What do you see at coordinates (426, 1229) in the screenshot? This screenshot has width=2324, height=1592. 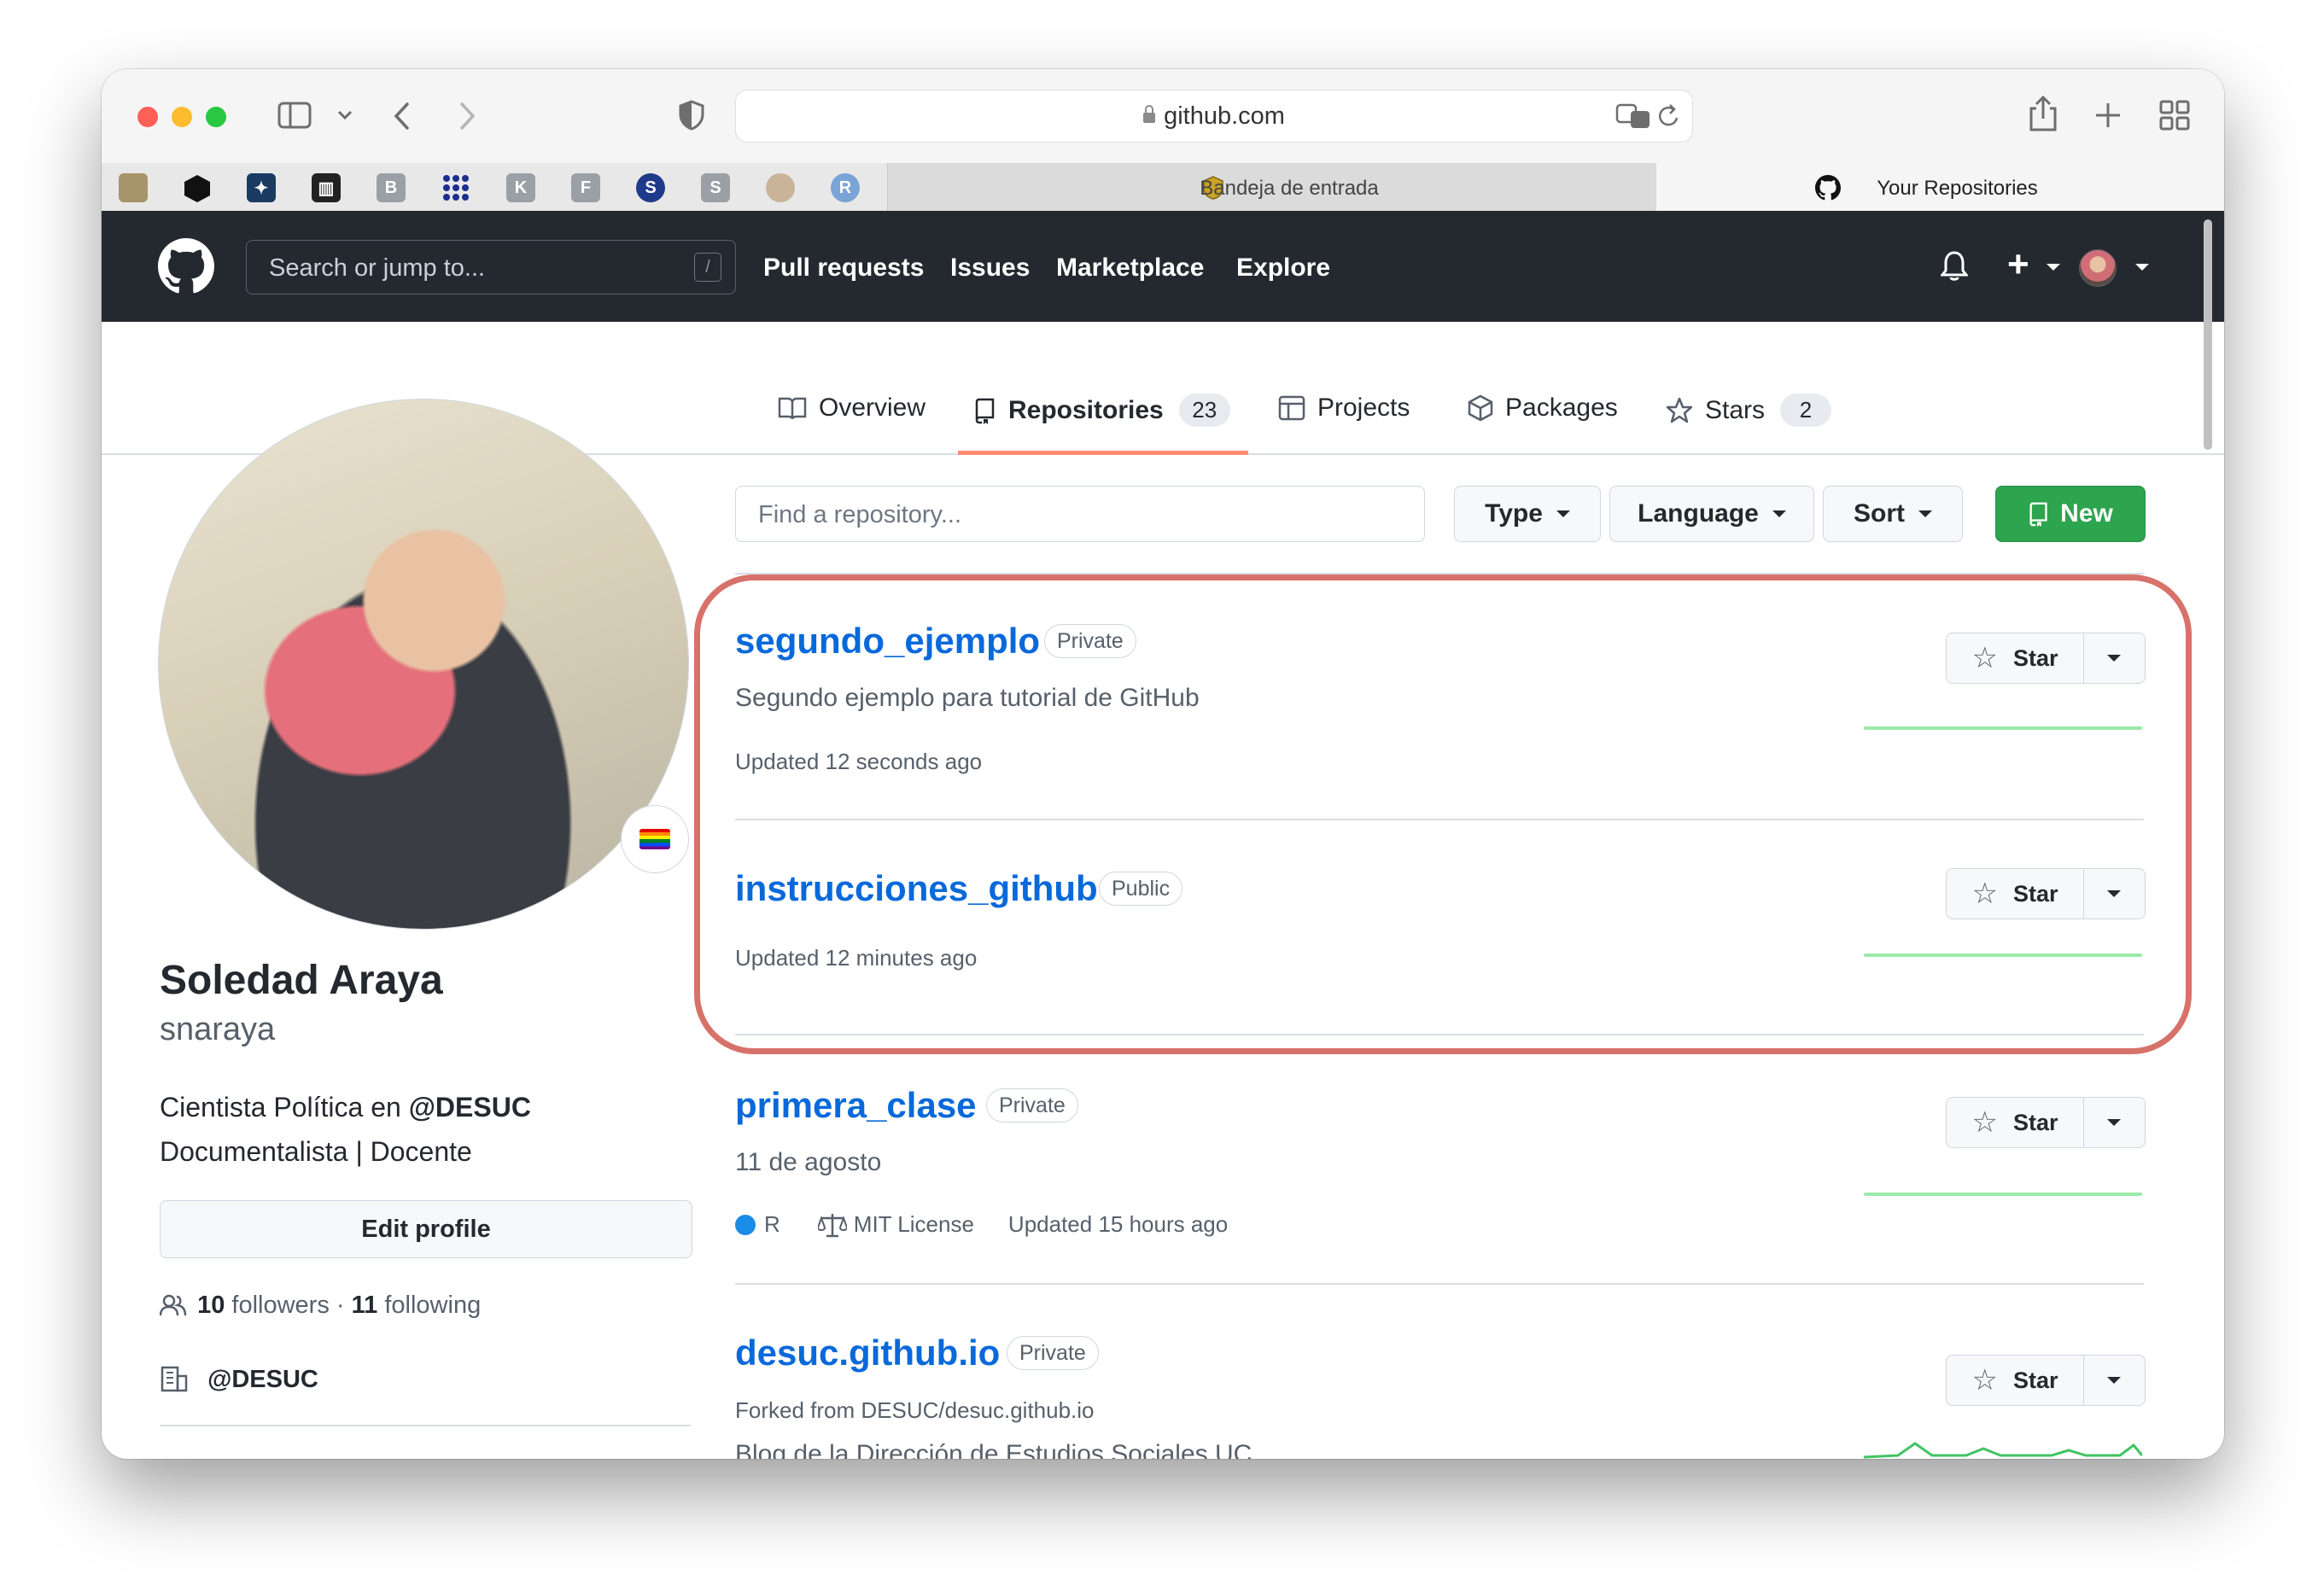 I see `edit-profile-button: Edit profile` at bounding box center [426, 1229].